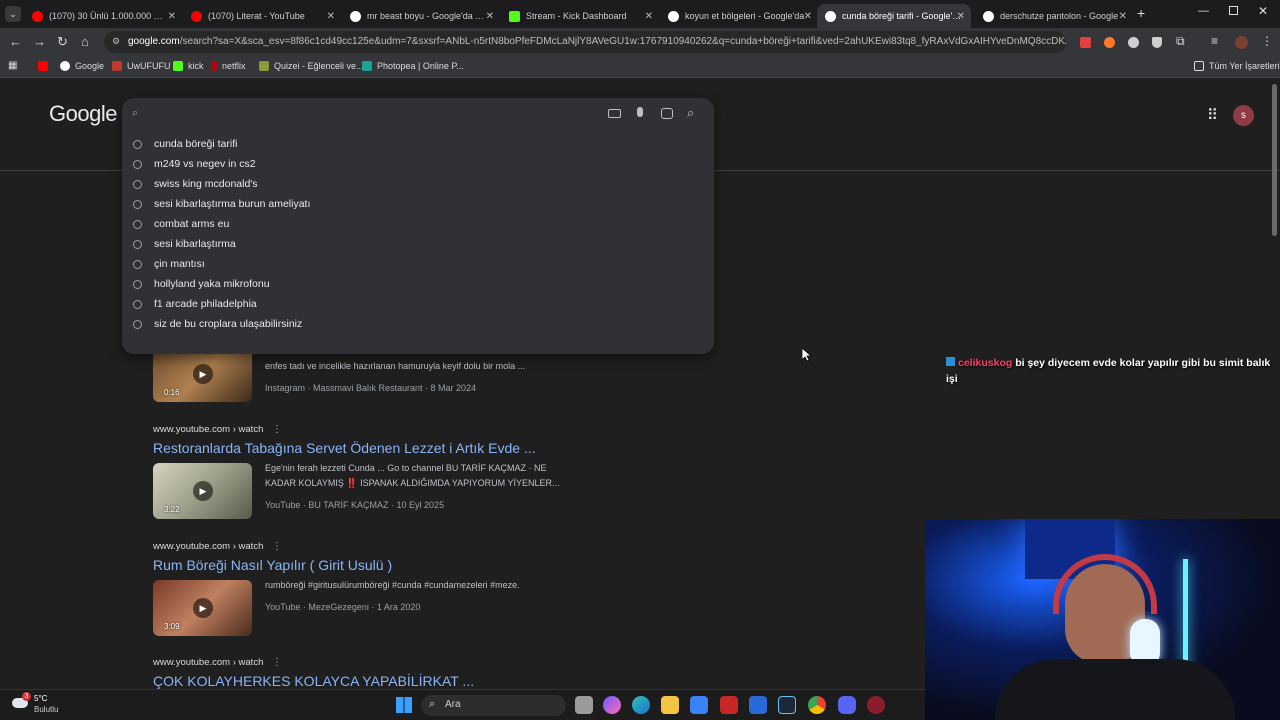 The width and height of the screenshot is (1280, 720). Describe the element at coordinates (640, 112) in the screenshot. I see `microphone-icon` at that location.